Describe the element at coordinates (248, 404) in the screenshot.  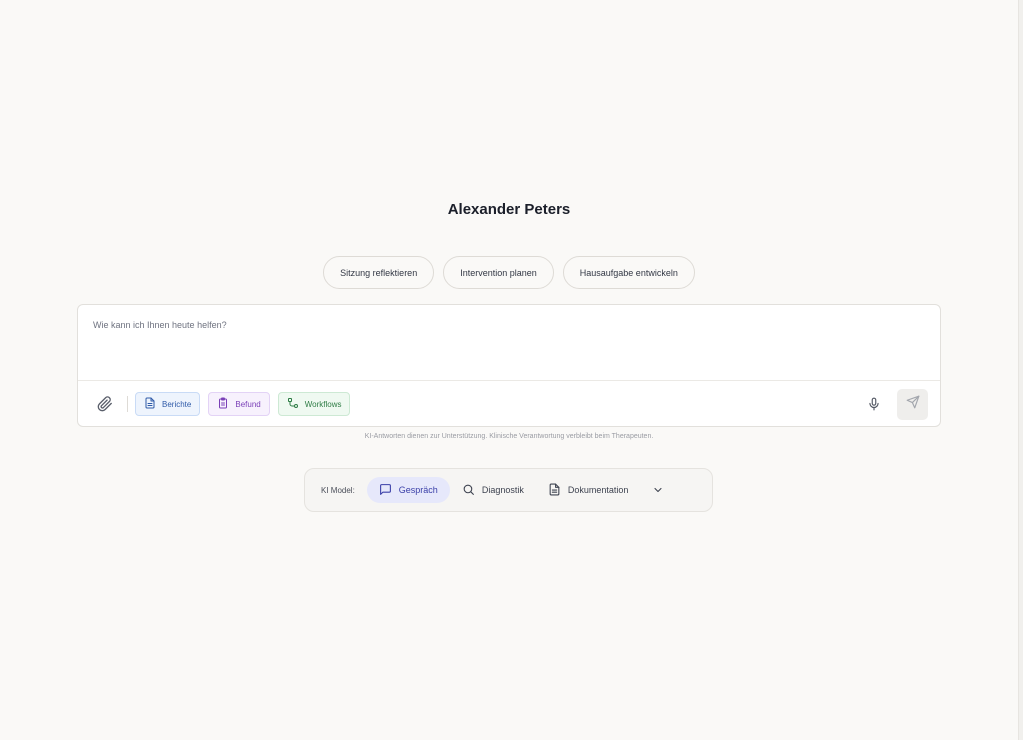
I see `befund-label: Befund` at that location.